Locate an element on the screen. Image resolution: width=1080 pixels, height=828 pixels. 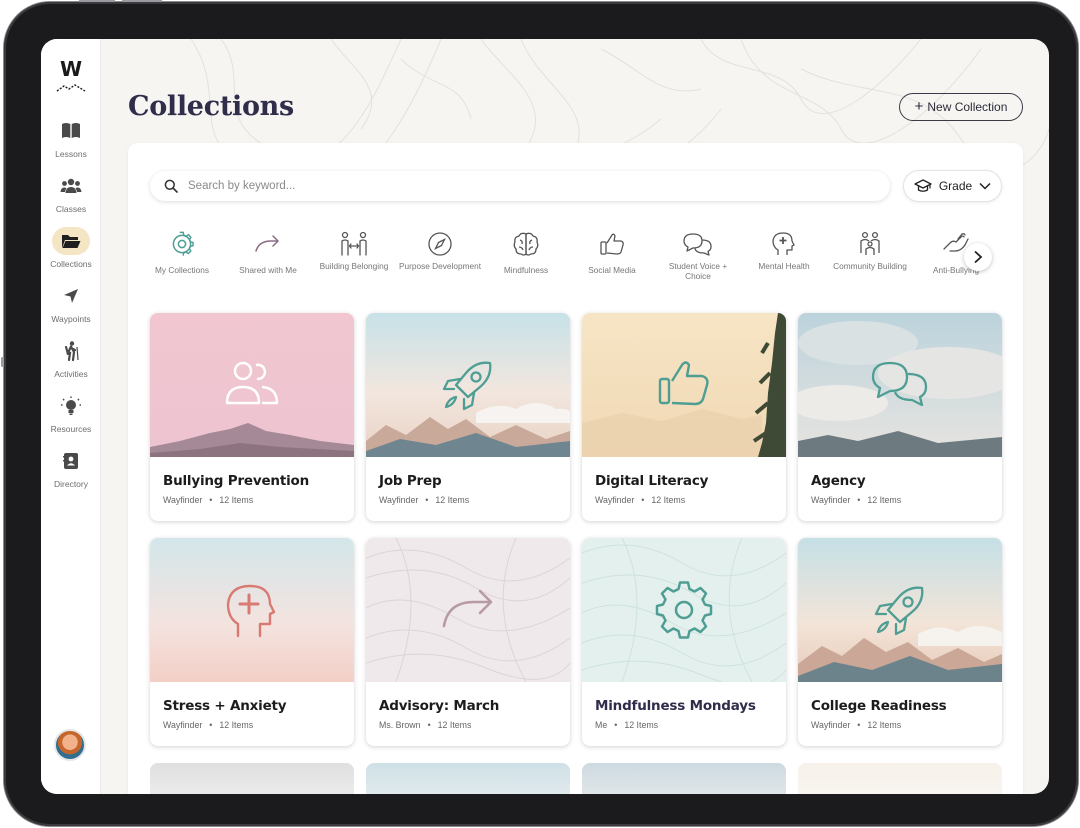
collection-card-advisory-march: Advisory: March Ms. Brown • 12 Items is located at coordinates (468, 642).